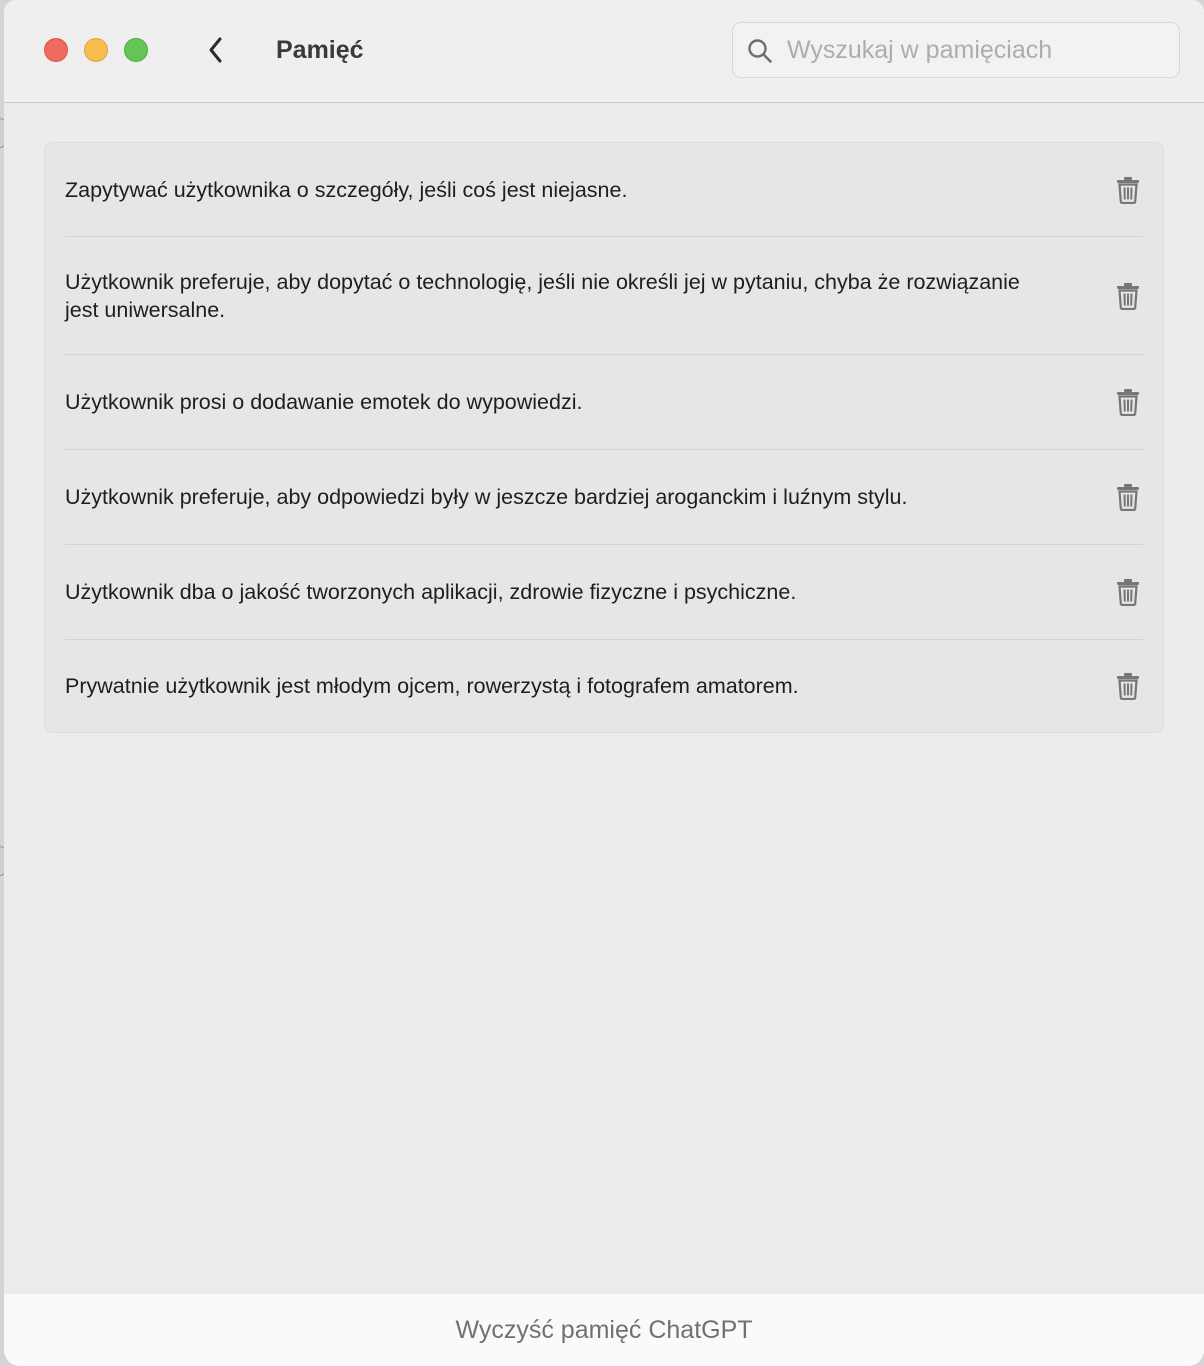 The height and width of the screenshot is (1366, 1204). Describe the element at coordinates (136, 50) in the screenshot. I see `zoom-window-button` at that location.